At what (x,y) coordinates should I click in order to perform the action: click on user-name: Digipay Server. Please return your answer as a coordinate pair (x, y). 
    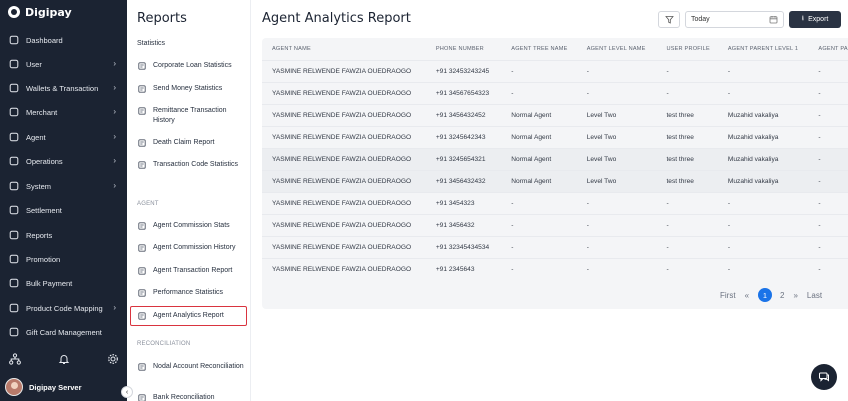
    Looking at the image, I should click on (55, 387).